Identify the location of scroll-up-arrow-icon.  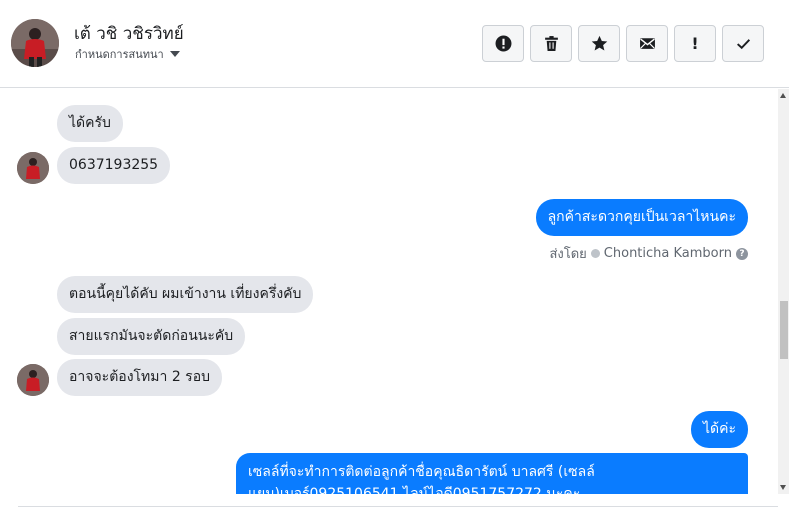
(783, 95).